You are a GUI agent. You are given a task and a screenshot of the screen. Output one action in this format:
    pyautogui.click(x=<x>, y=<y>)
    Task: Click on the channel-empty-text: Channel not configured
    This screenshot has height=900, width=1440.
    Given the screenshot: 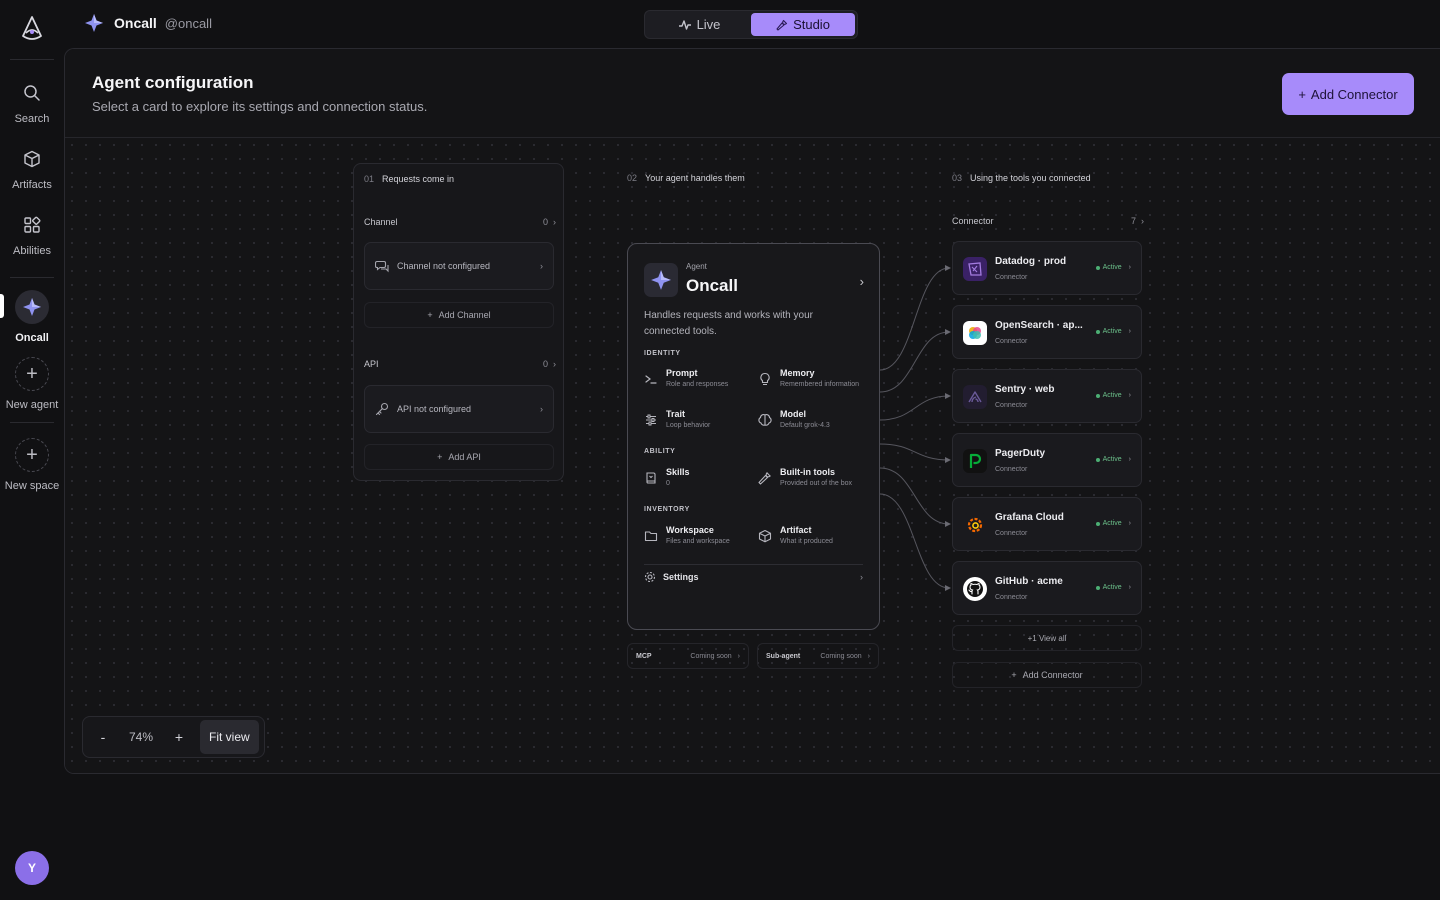 What is the action you would take?
    pyautogui.click(x=444, y=266)
    